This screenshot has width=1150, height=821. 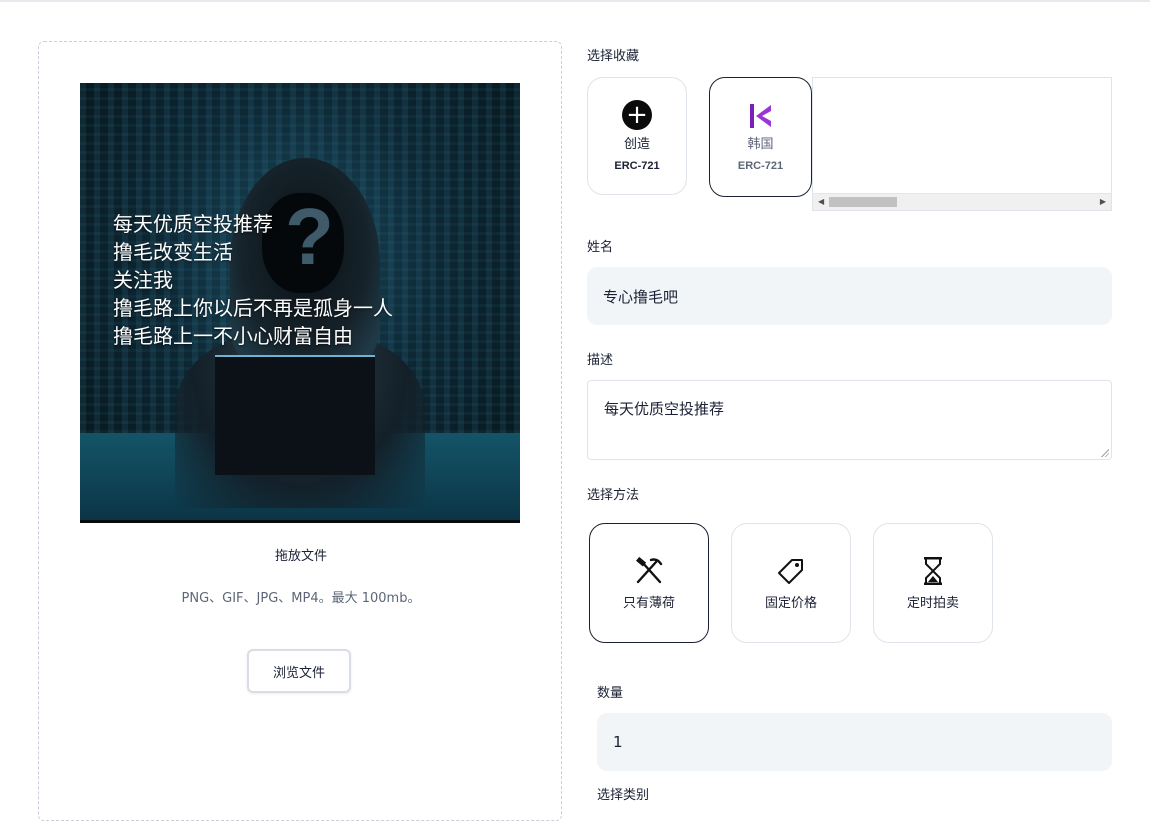 I want to click on scrollbar-thumb, so click(x=863, y=202).